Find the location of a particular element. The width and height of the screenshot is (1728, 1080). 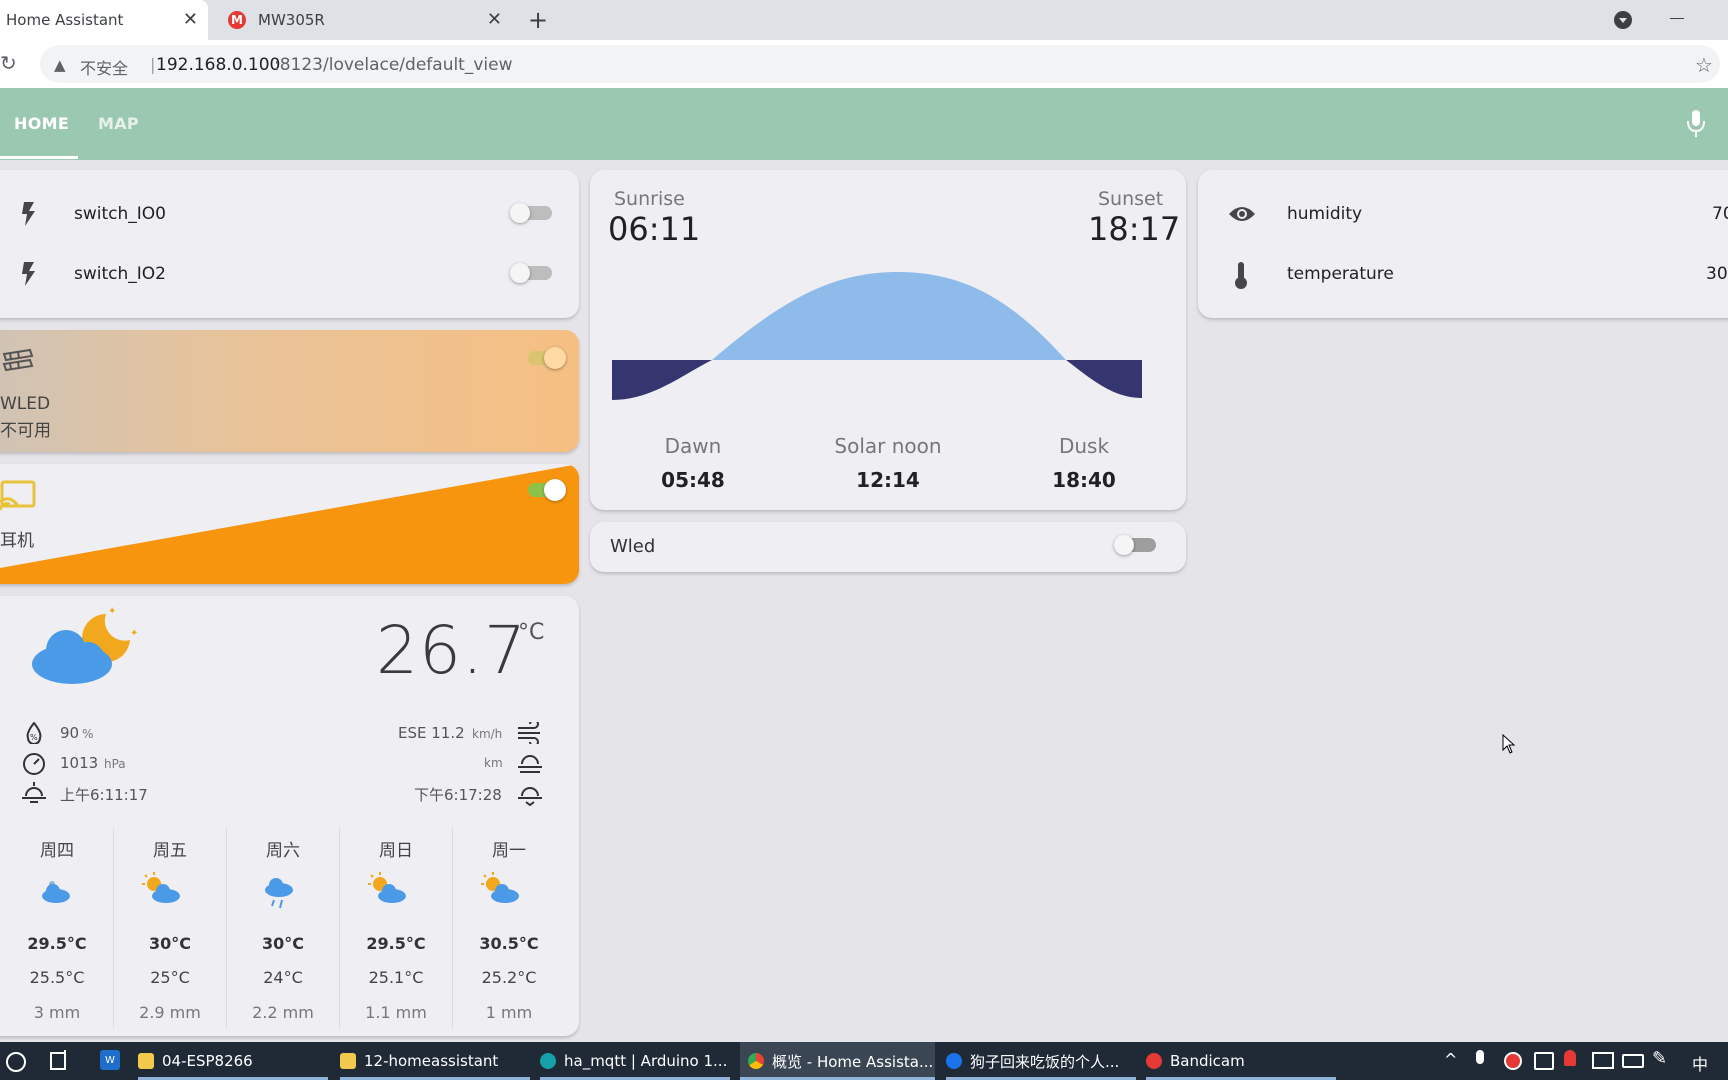

sun-path-graph is located at coordinates (877, 336).